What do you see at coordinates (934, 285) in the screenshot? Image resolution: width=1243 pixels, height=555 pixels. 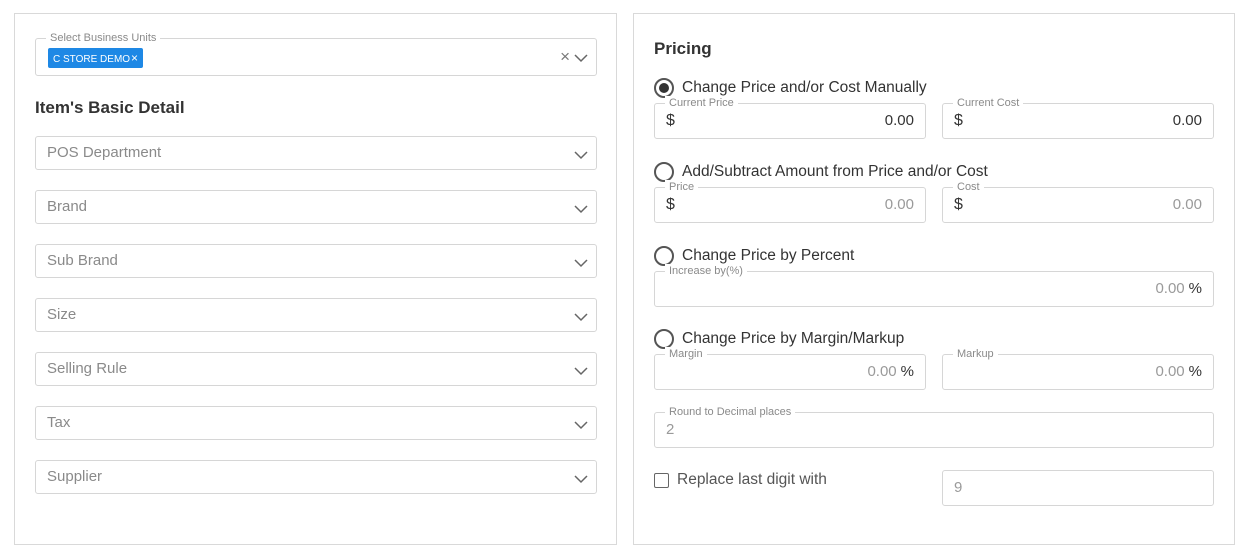 I see `increase-percent-input: Increase by(%) 0.00%` at bounding box center [934, 285].